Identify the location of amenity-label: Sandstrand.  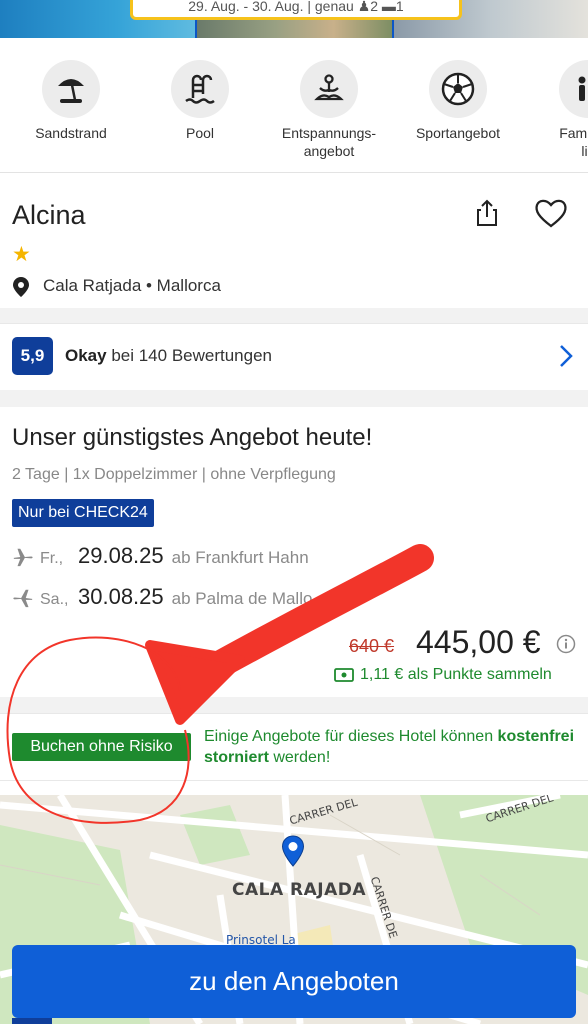
(71, 133).